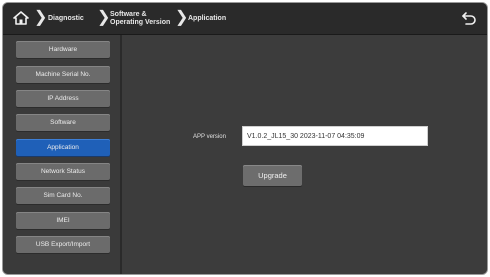 The width and height of the screenshot is (490, 277). I want to click on back-arrow-icon, so click(469, 18).